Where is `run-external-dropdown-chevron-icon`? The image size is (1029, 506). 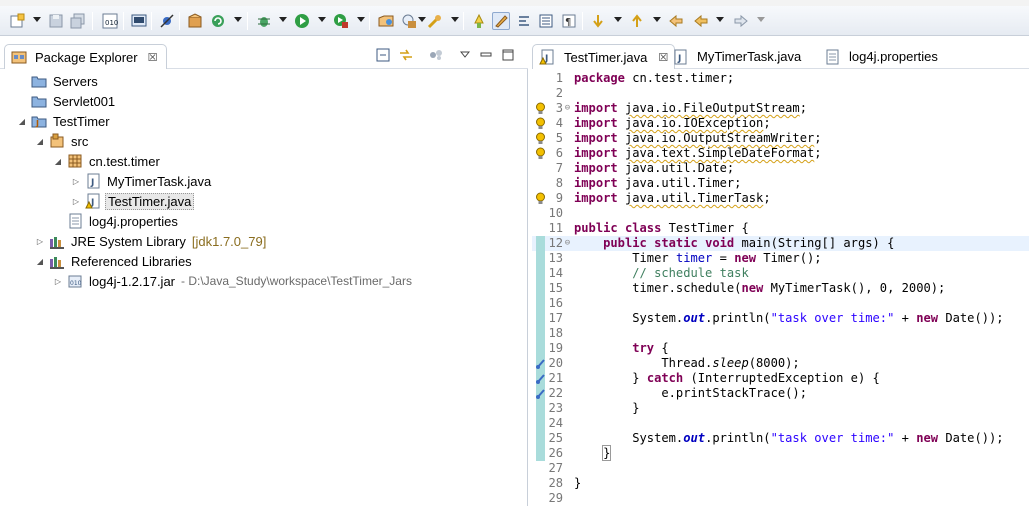
run-external-dropdown-chevron-icon is located at coordinates (361, 19).